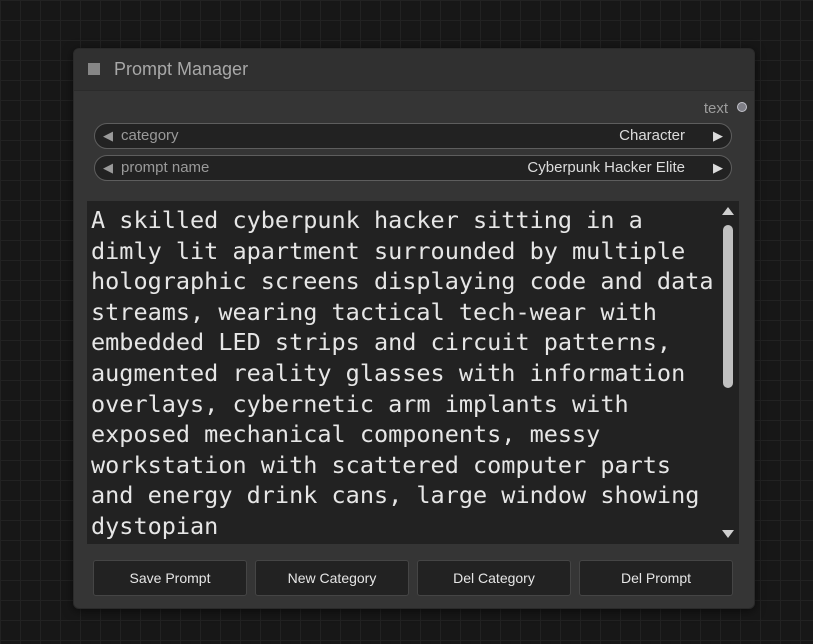 The width and height of the screenshot is (813, 644). I want to click on new-category-button: New Category, so click(332, 578).